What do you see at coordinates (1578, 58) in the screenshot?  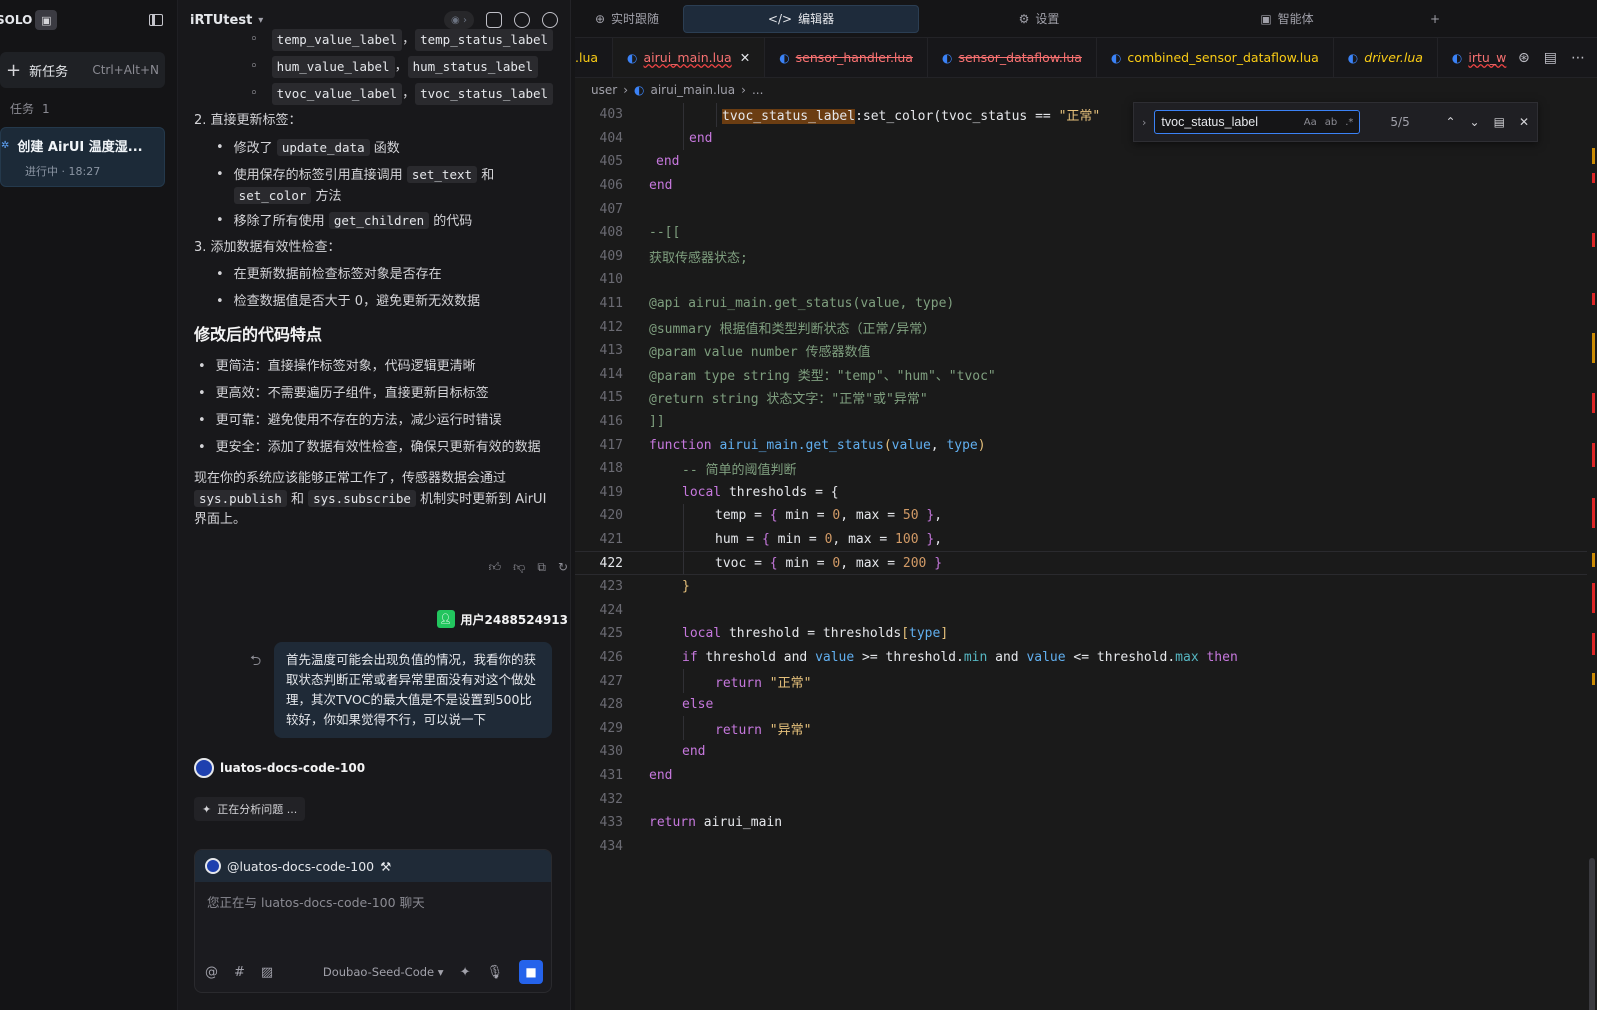 I see `more-icon: ⋯` at bounding box center [1578, 58].